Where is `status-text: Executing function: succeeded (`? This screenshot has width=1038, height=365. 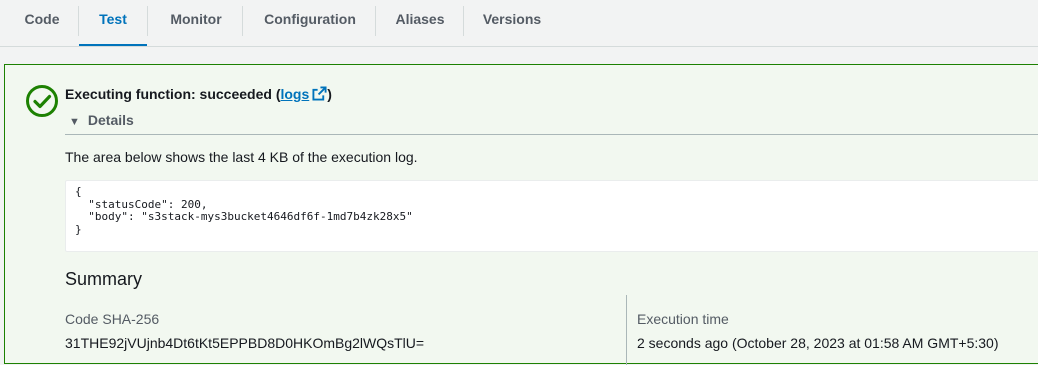 status-text: Executing function: succeeded ( is located at coordinates (173, 94).